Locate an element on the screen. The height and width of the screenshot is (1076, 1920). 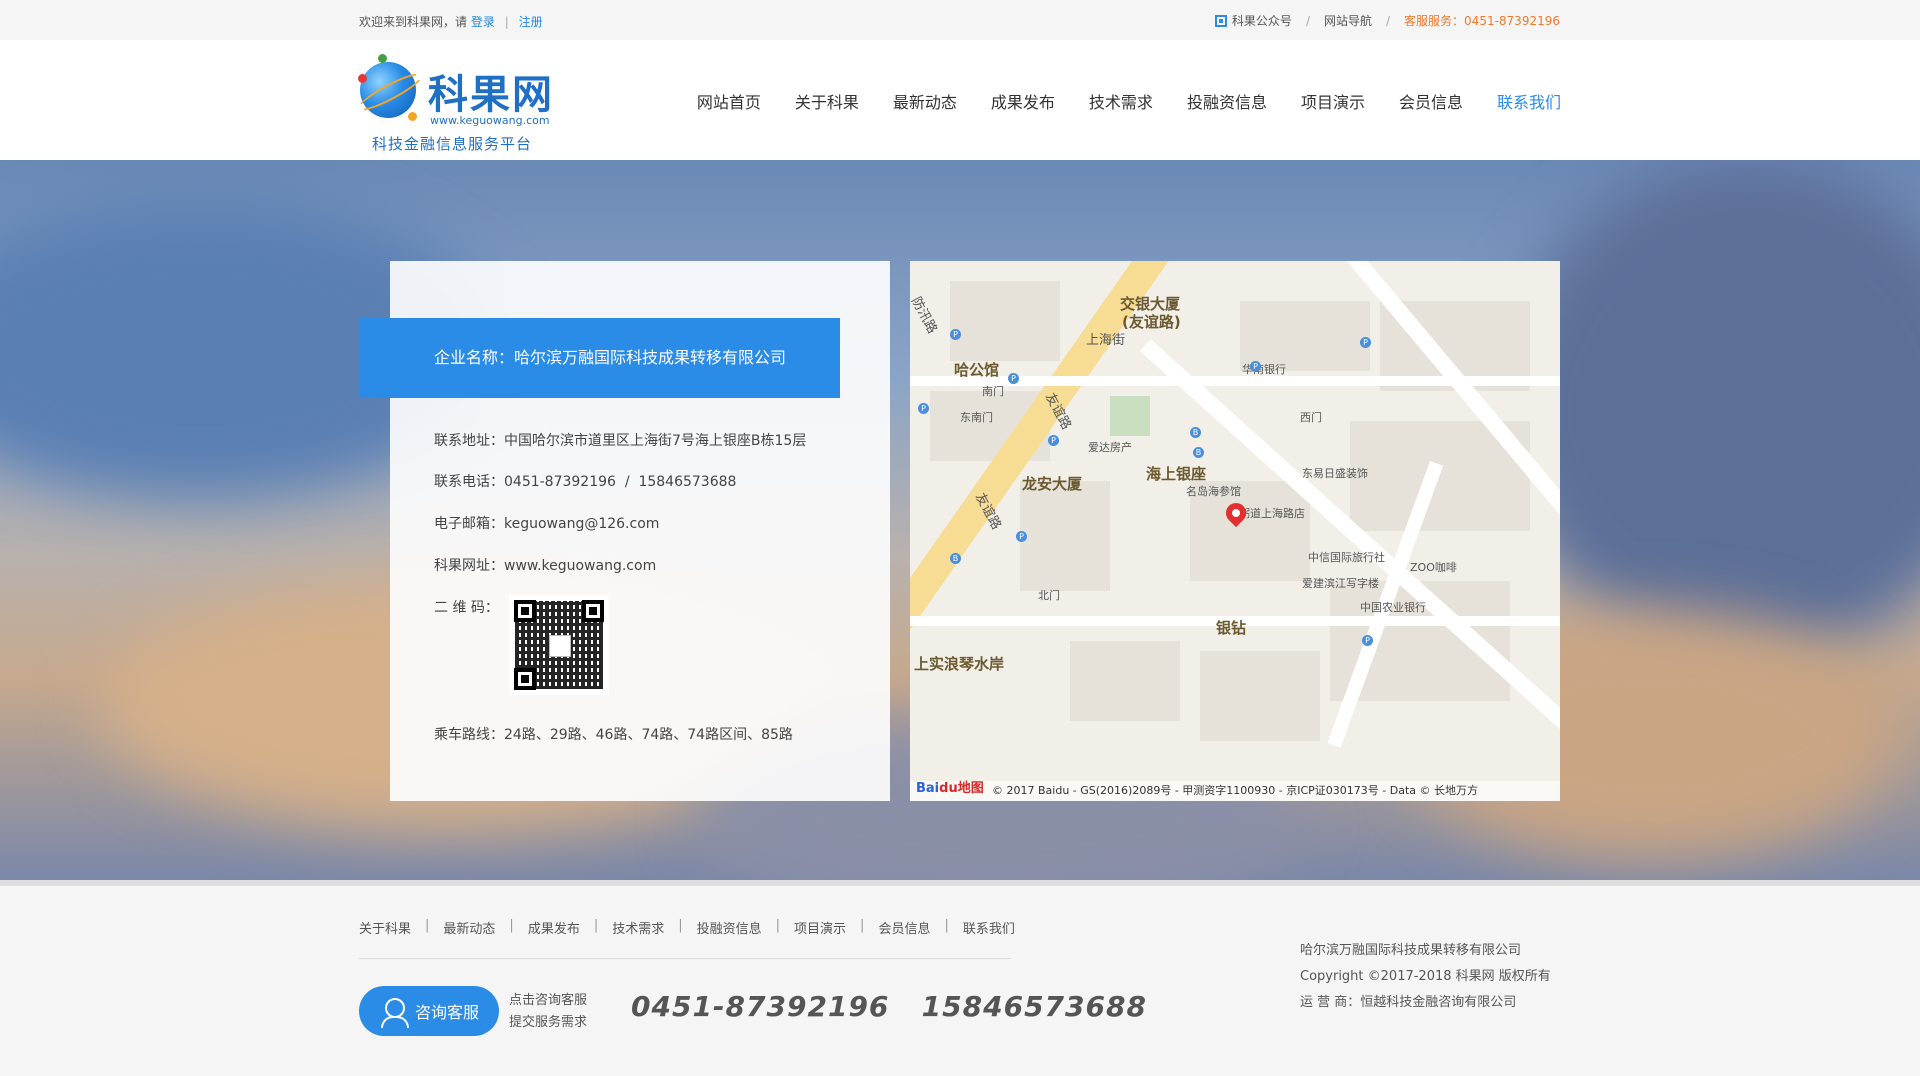
map-label: 华南银行 is located at coordinates (1264, 369).